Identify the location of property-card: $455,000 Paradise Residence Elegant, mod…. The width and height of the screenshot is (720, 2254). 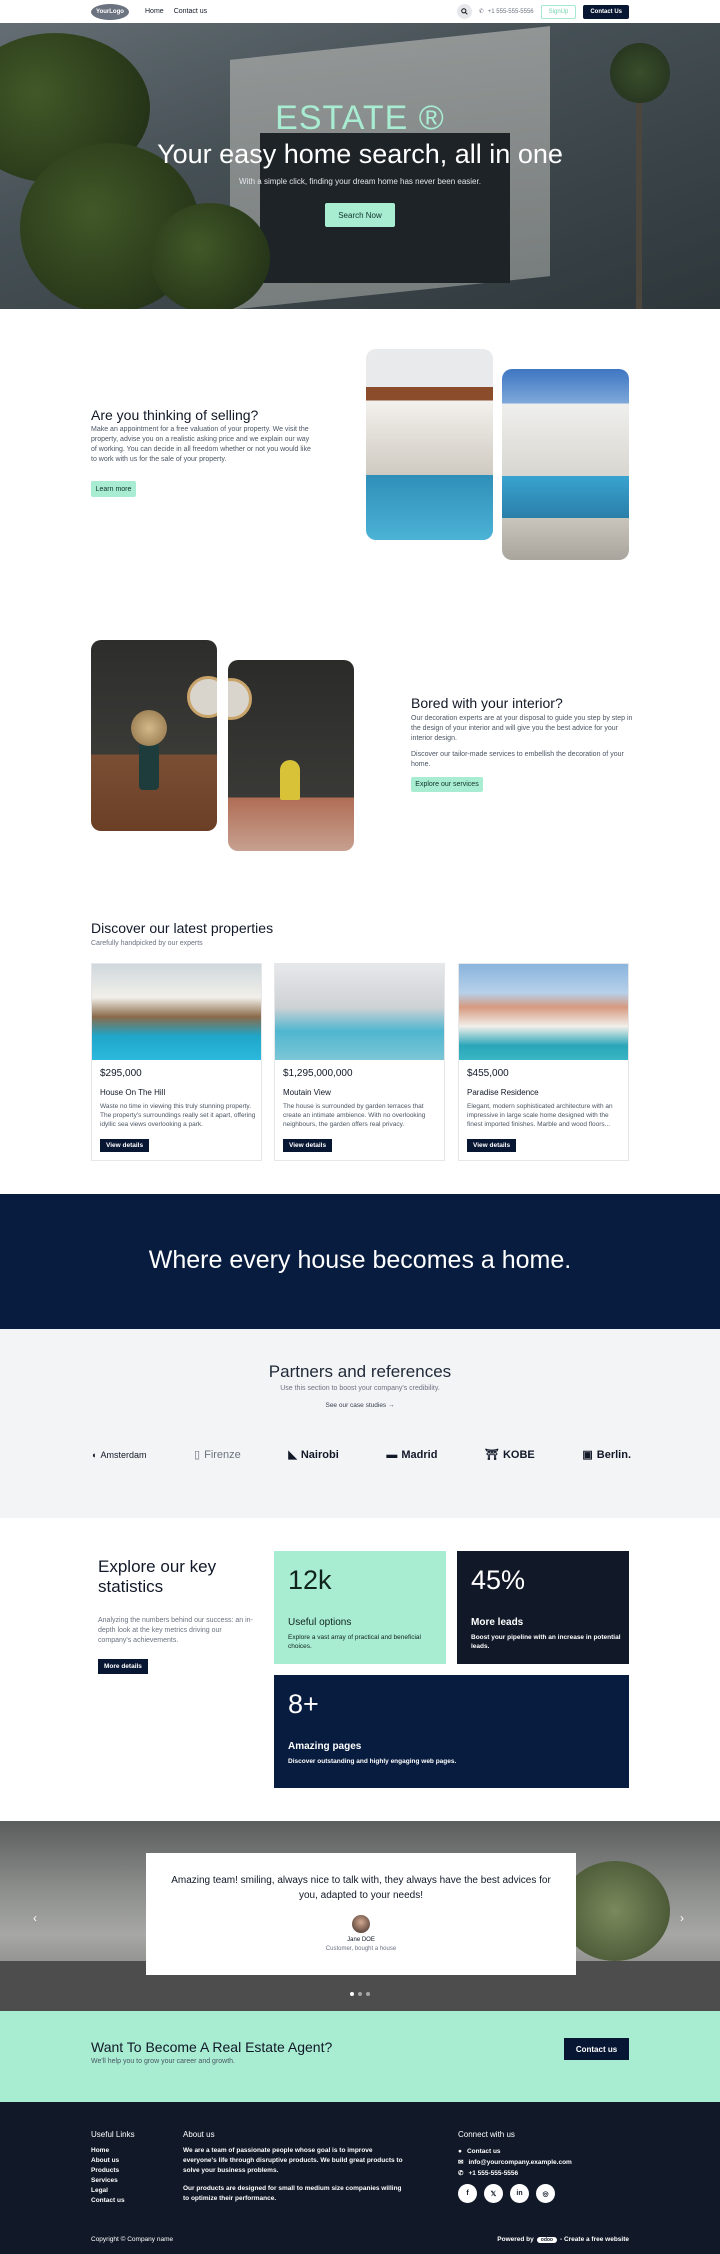
(543, 1062).